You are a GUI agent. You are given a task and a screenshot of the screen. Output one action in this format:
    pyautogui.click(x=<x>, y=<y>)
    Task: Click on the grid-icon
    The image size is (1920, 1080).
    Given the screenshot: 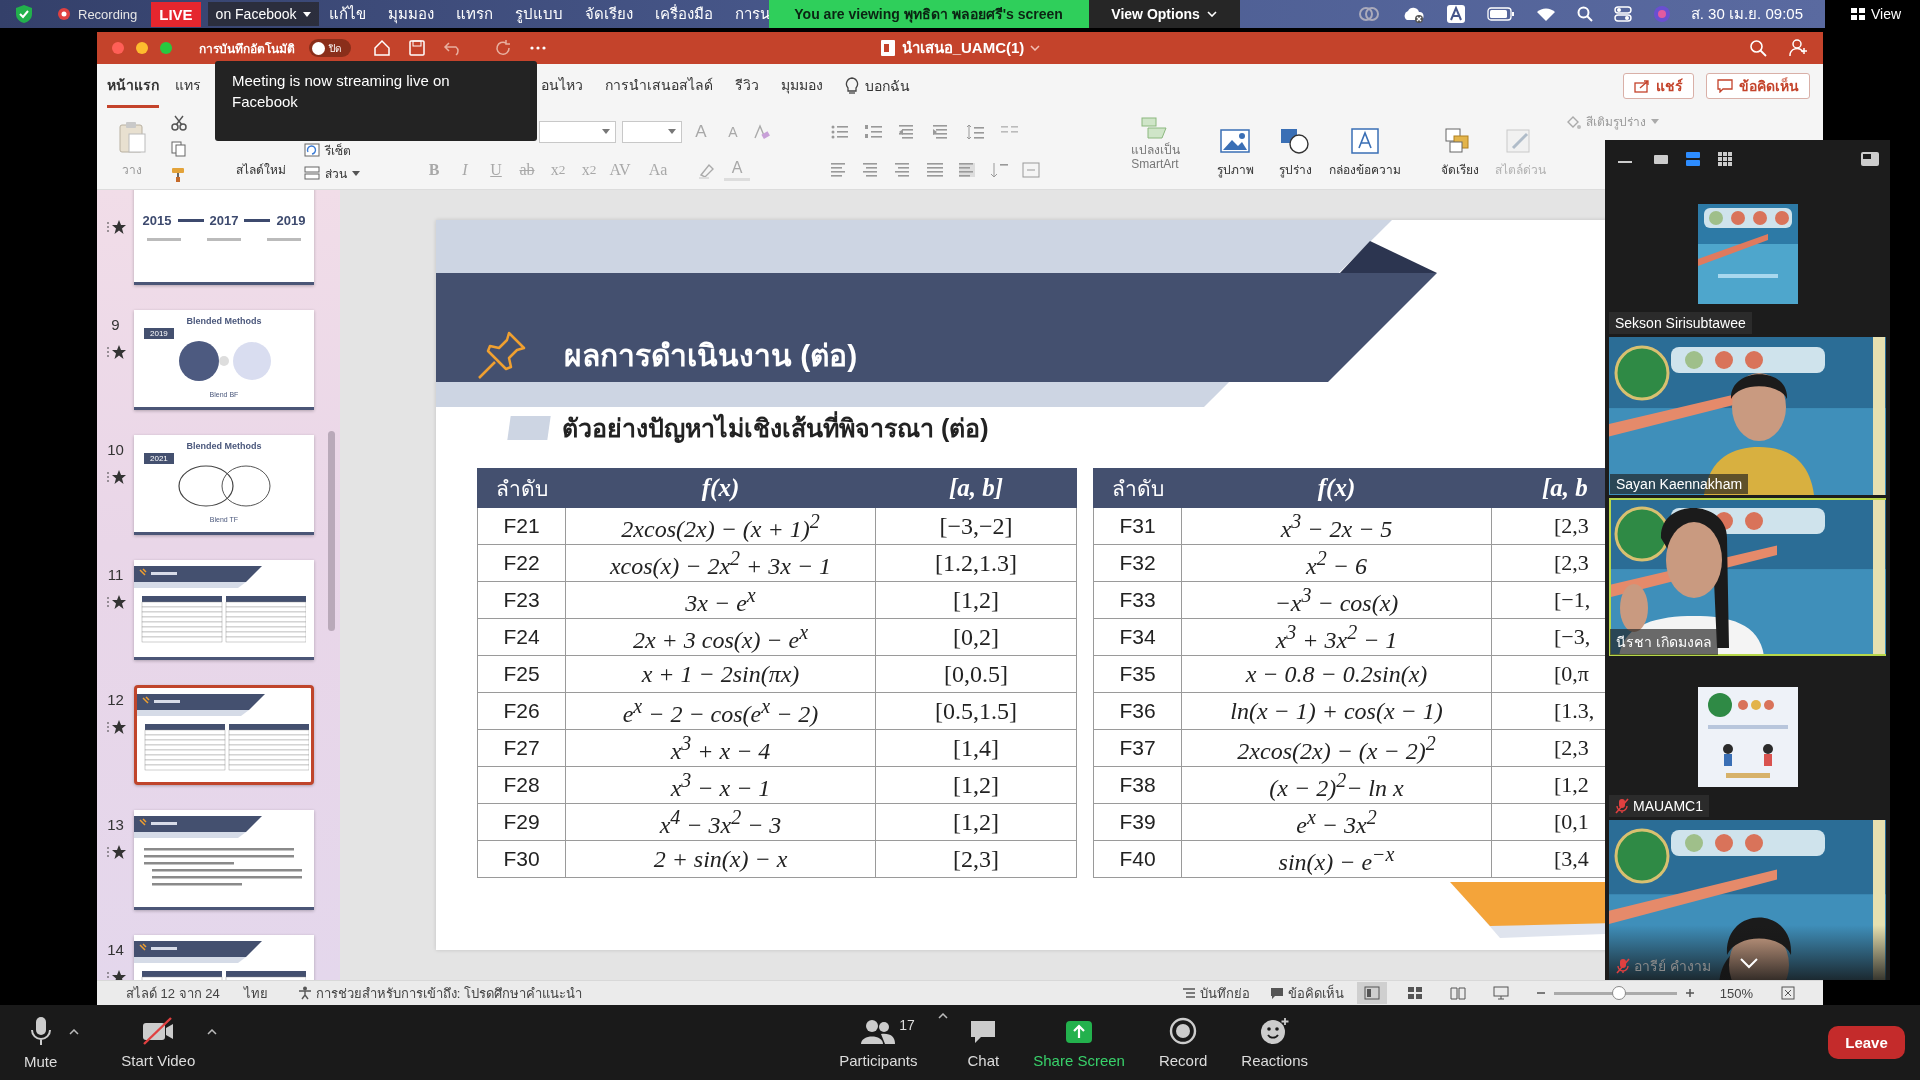 What is the action you would take?
    pyautogui.click(x=1858, y=14)
    